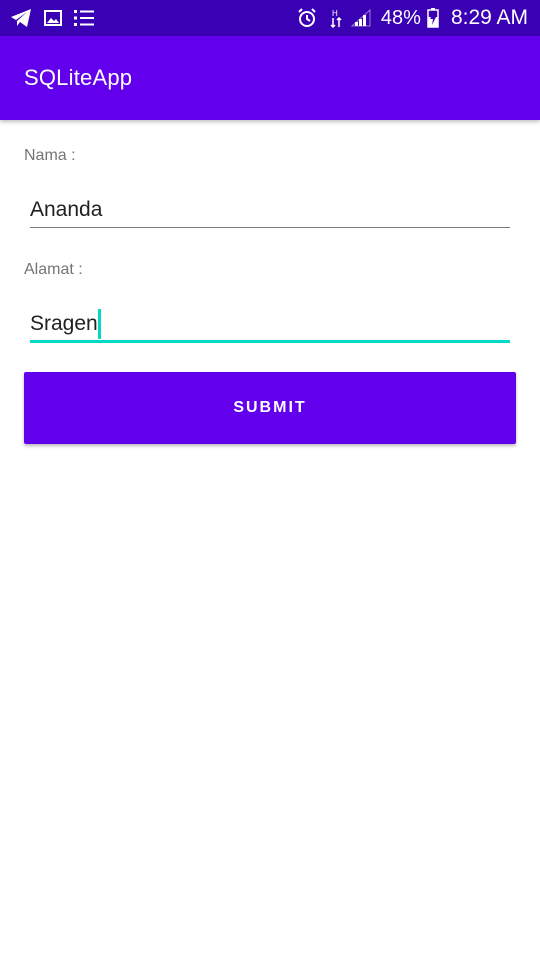  Describe the element at coordinates (78, 77) in the screenshot. I see `app-title: SQLiteApp` at that location.